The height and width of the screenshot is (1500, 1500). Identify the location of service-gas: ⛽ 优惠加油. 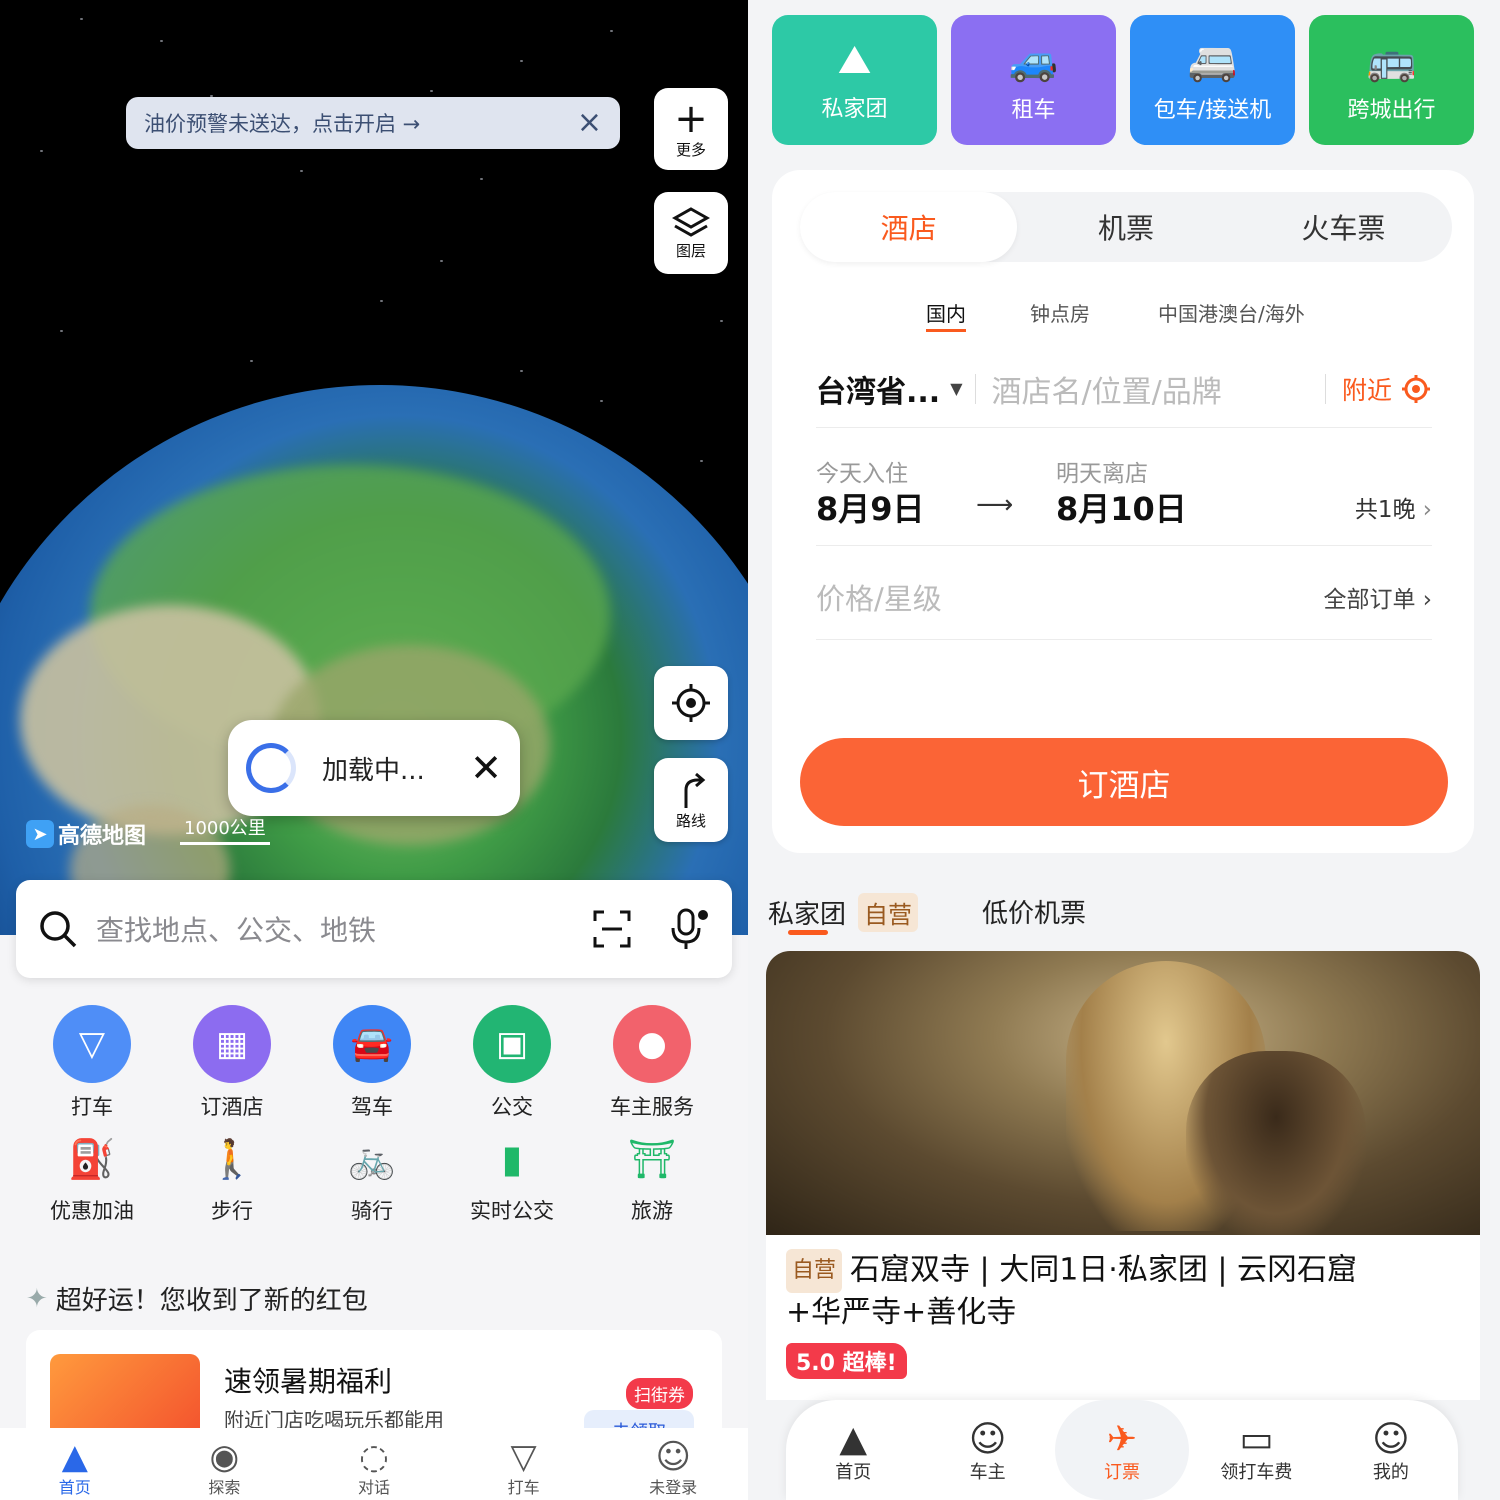
(92, 1180).